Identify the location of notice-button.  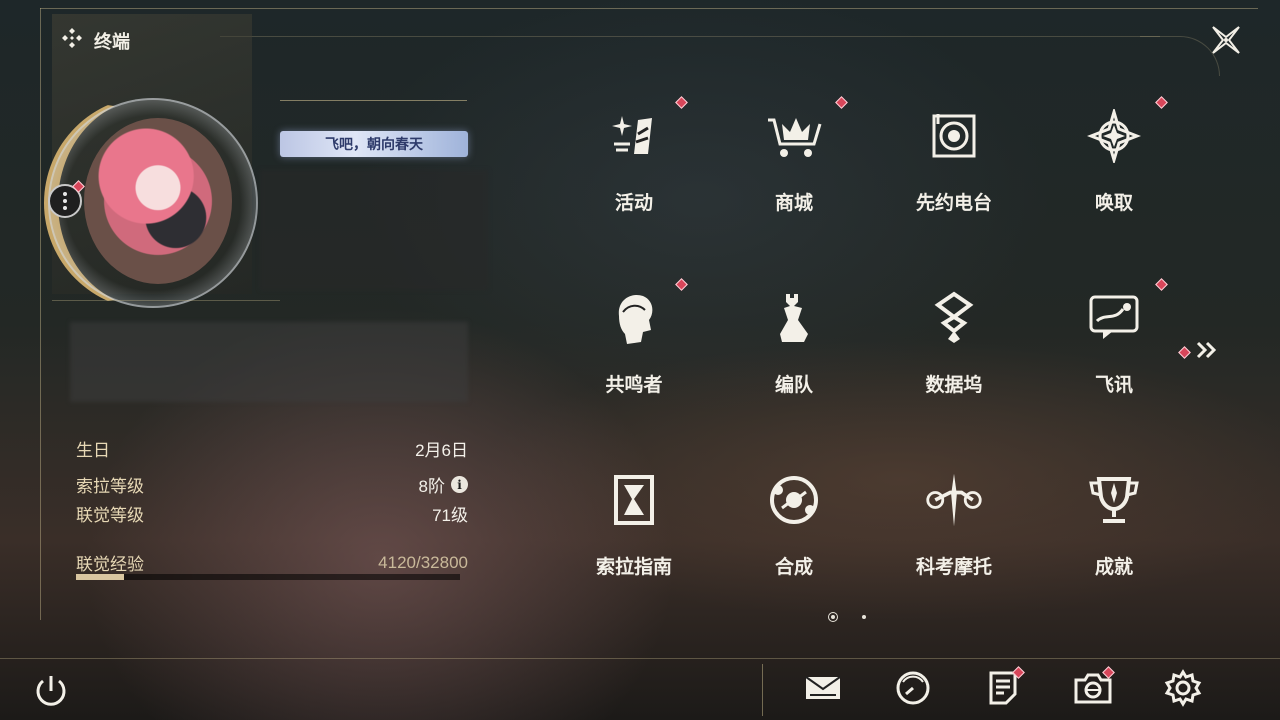
(1003, 689).